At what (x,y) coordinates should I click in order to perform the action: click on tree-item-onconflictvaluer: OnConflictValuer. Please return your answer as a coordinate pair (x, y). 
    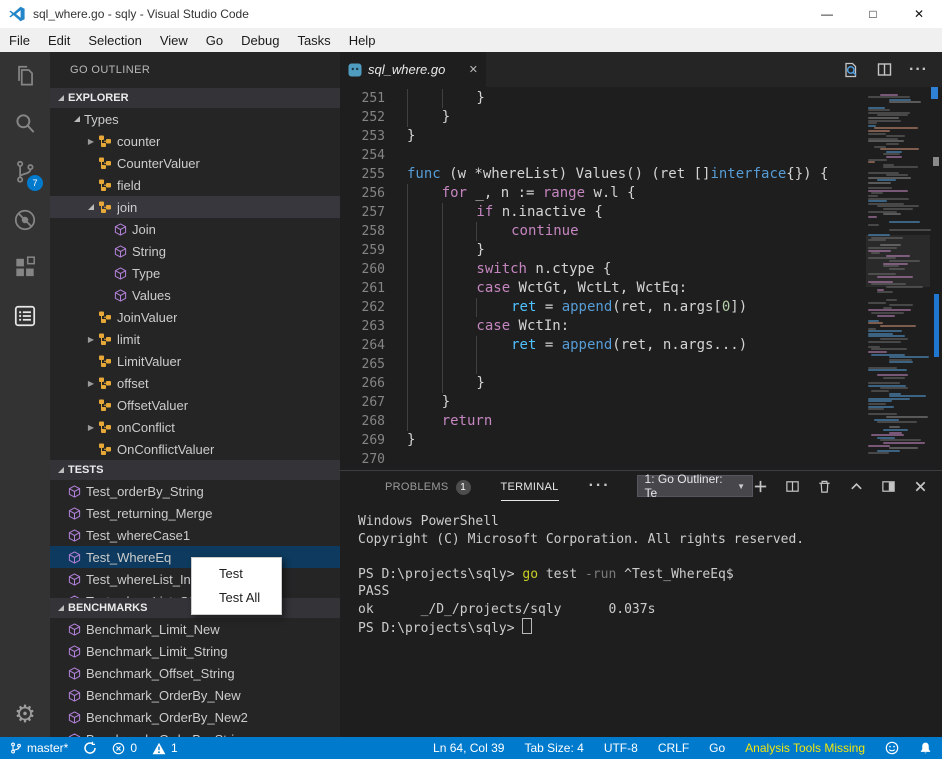
    Looking at the image, I should click on (195, 449).